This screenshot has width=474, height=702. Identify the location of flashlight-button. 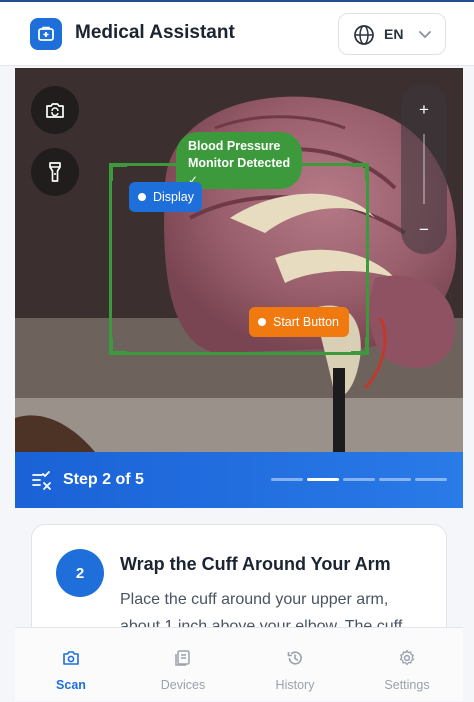
(55, 172).